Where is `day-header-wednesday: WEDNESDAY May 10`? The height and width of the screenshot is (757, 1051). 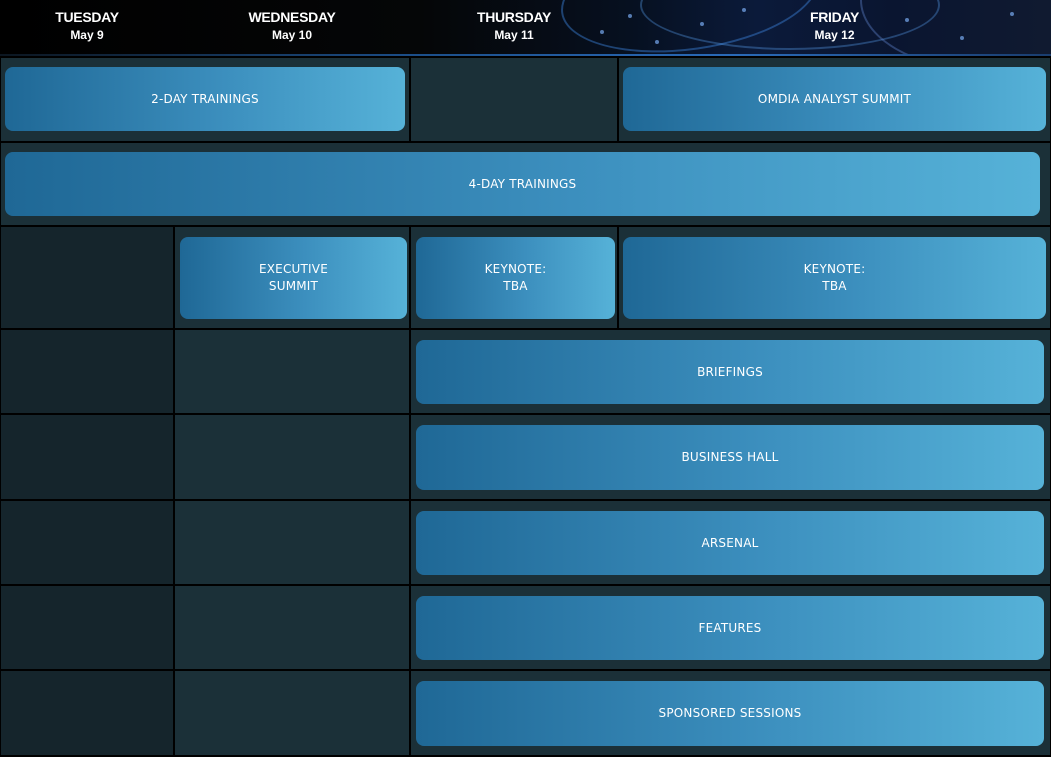
day-header-wednesday: WEDNESDAY May 10 is located at coordinates (292, 27).